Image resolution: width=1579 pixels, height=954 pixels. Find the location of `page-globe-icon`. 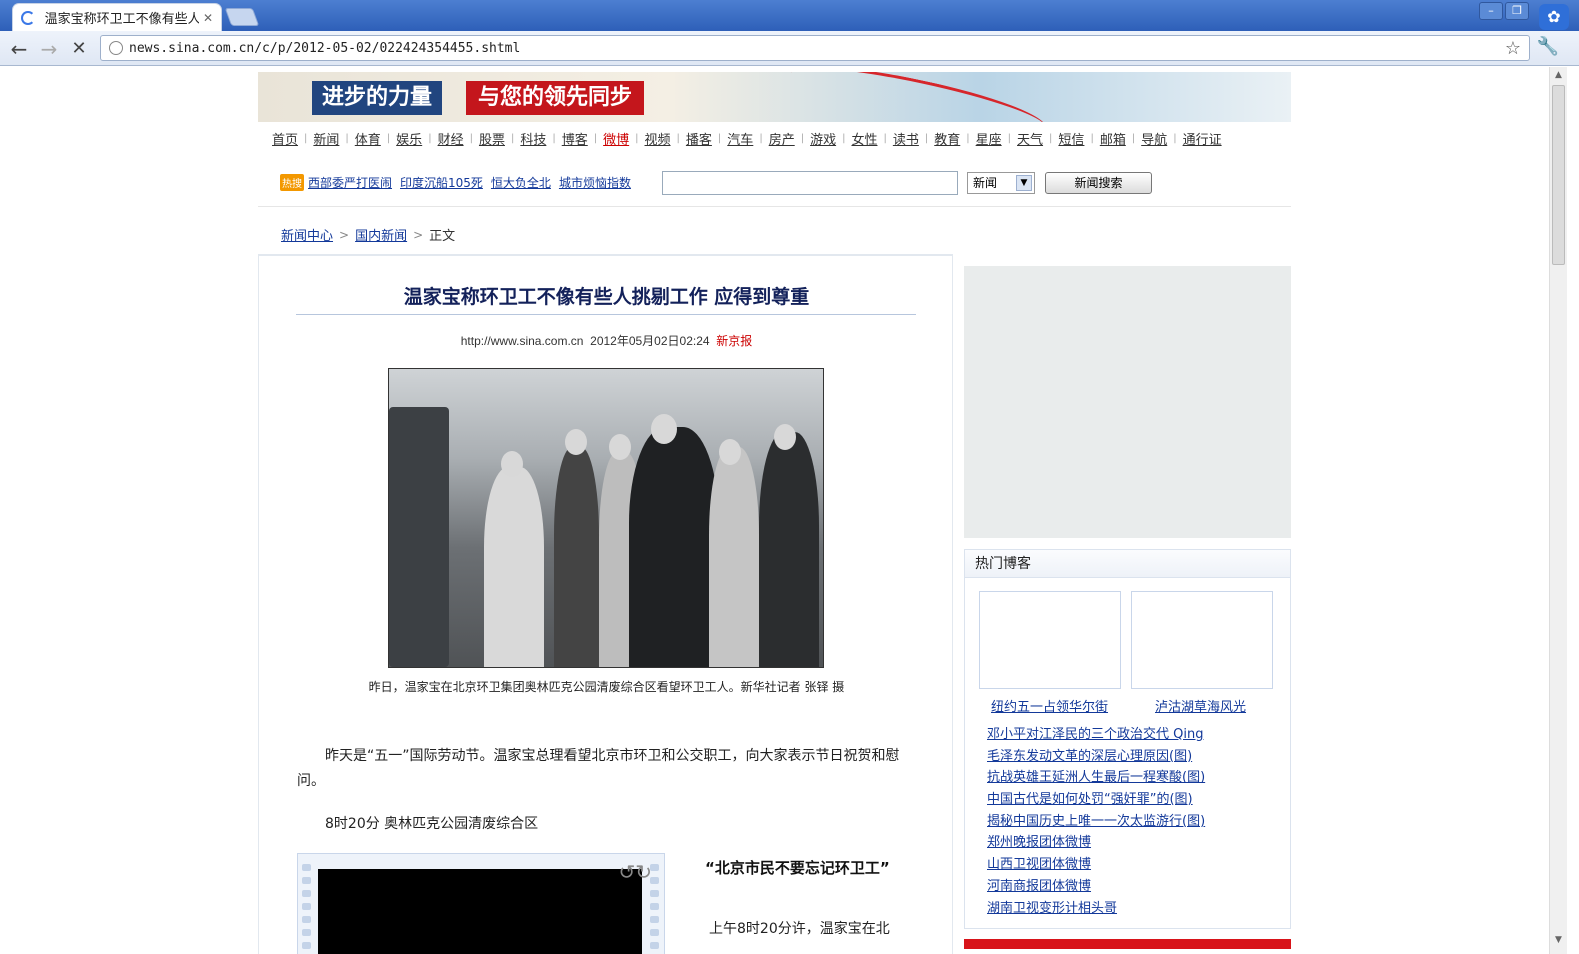

page-globe-icon is located at coordinates (116, 48).